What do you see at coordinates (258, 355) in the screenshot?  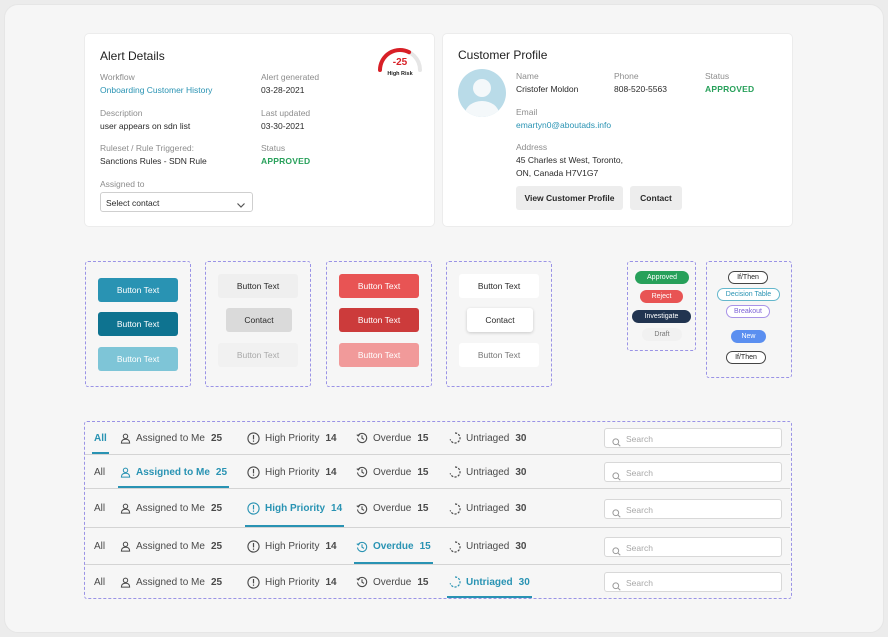 I see `gray-button-disabled: Button Text` at bounding box center [258, 355].